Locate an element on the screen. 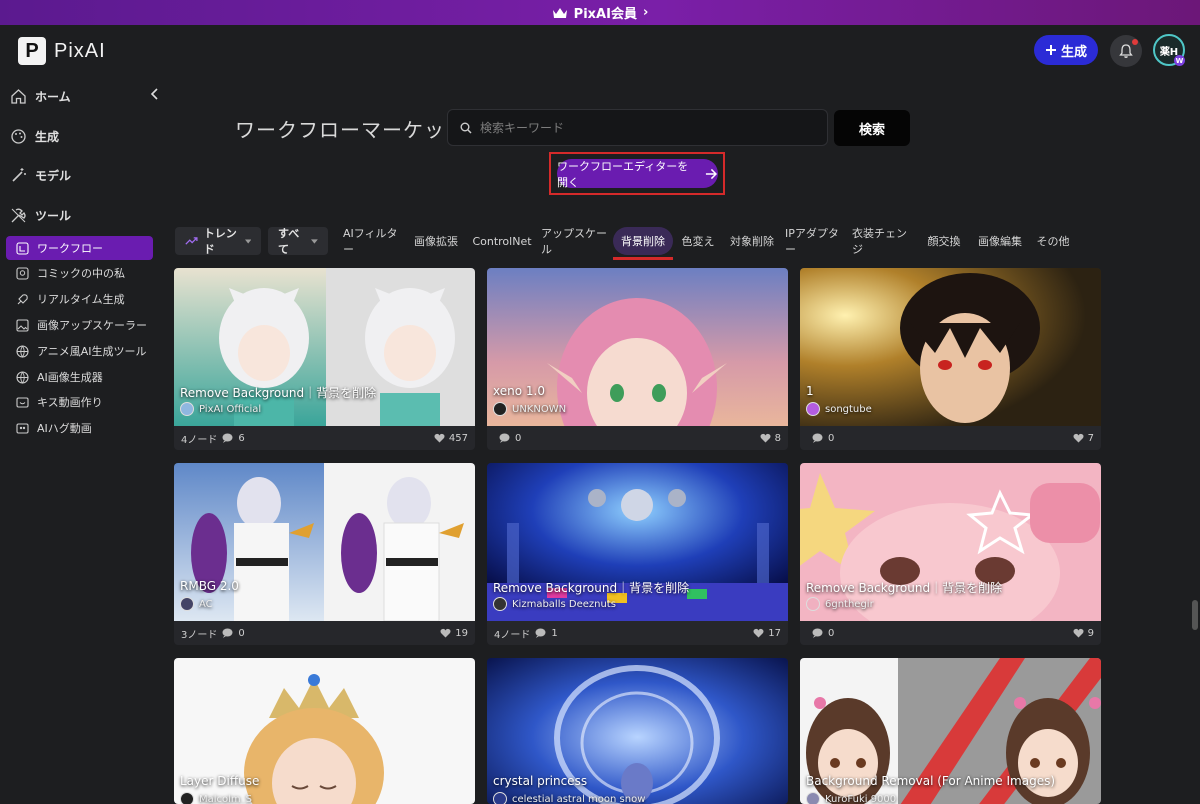 Image resolution: width=1200 pixels, height=804 pixels. like-button: 19 is located at coordinates (454, 633).